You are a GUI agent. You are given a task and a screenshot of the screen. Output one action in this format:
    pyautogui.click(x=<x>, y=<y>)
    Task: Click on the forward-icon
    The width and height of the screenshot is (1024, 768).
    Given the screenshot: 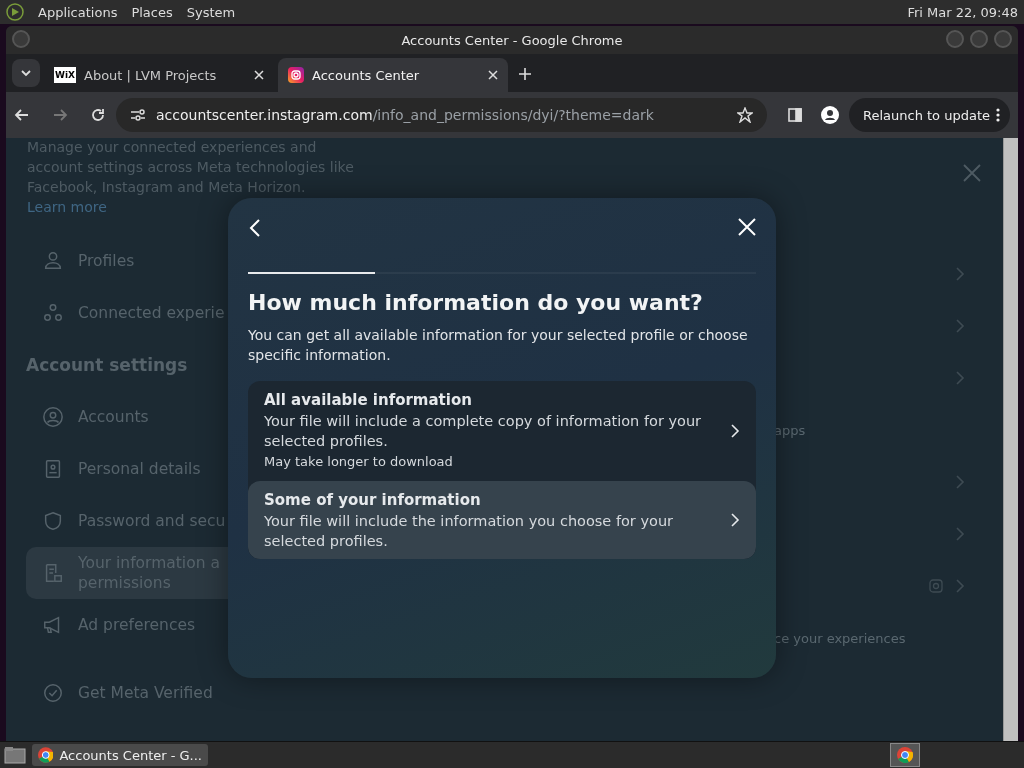 What is the action you would take?
    pyautogui.click(x=60, y=115)
    